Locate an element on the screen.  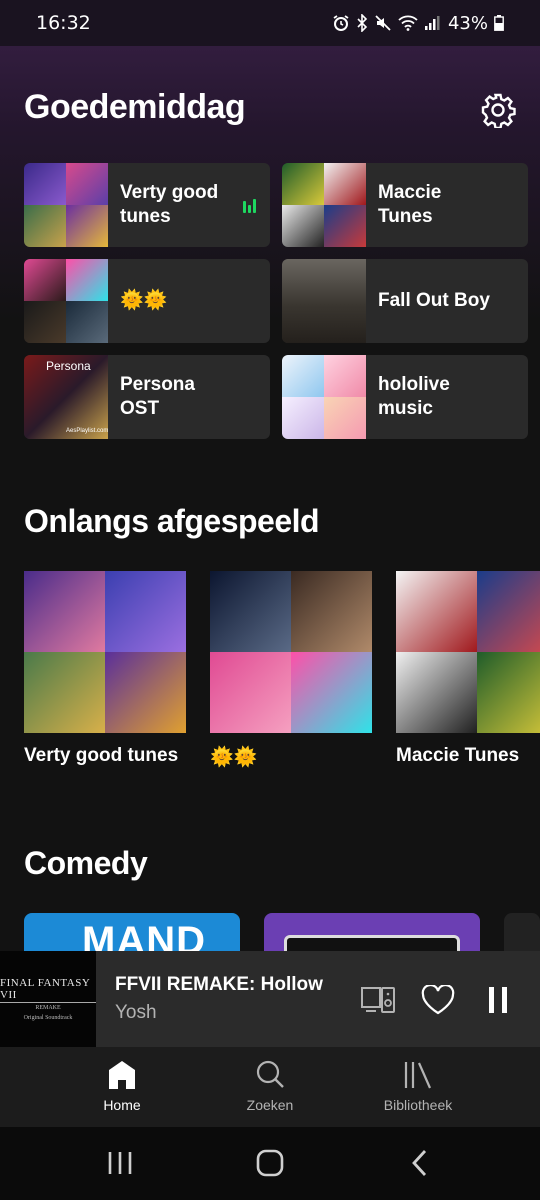
shortcut-label: Persona OST is located at coordinates (157, 396).